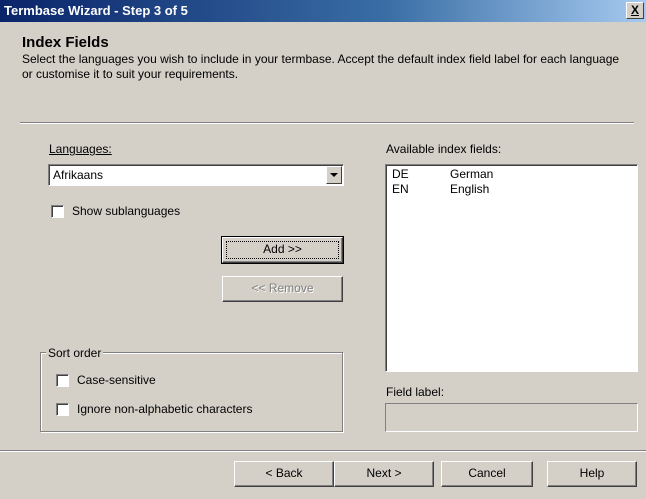 The image size is (646, 499). What do you see at coordinates (191, 392) in the screenshot?
I see `sort-order-group` at bounding box center [191, 392].